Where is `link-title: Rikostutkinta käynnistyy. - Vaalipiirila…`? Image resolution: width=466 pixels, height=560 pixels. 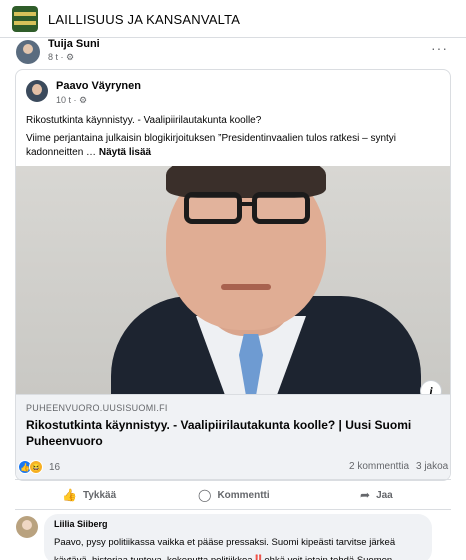 link-title: Rikostutkinta käynnistyy. - Vaalipiirila… is located at coordinates (231, 433).